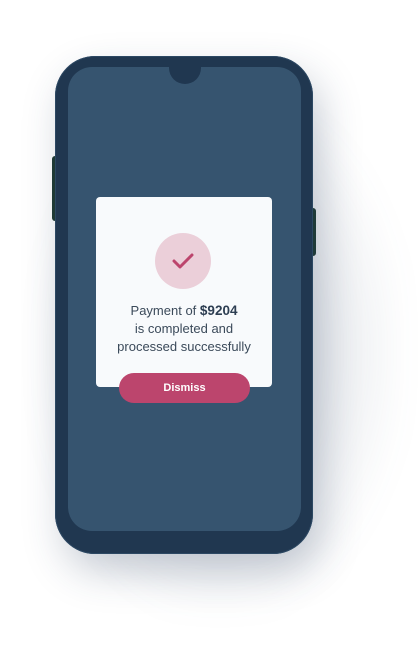  I want to click on dismiss-button: Dismiss, so click(184, 388).